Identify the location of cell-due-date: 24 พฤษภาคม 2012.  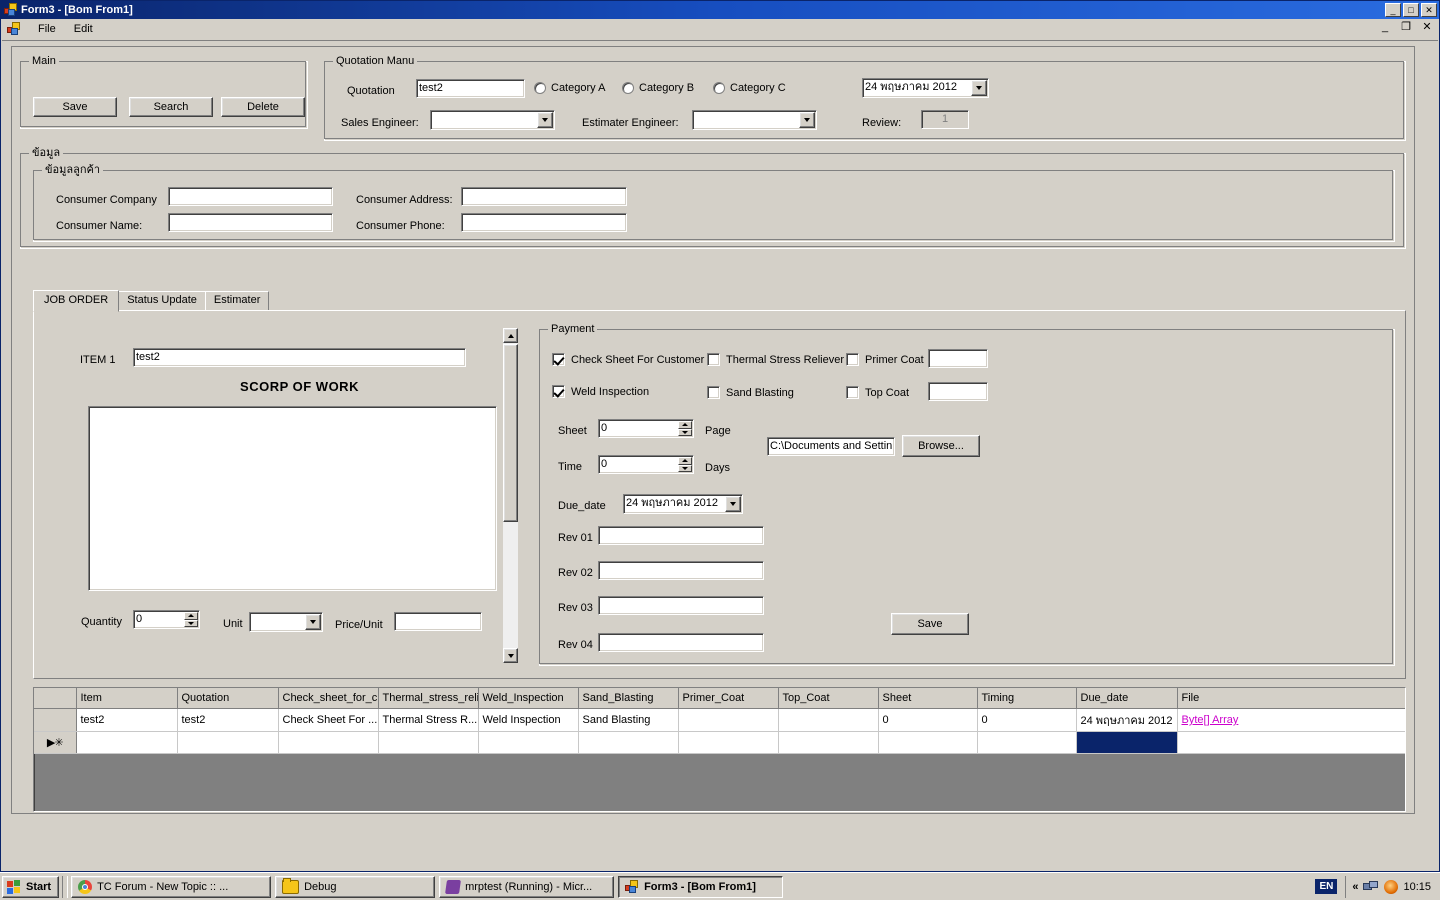
(1127, 720).